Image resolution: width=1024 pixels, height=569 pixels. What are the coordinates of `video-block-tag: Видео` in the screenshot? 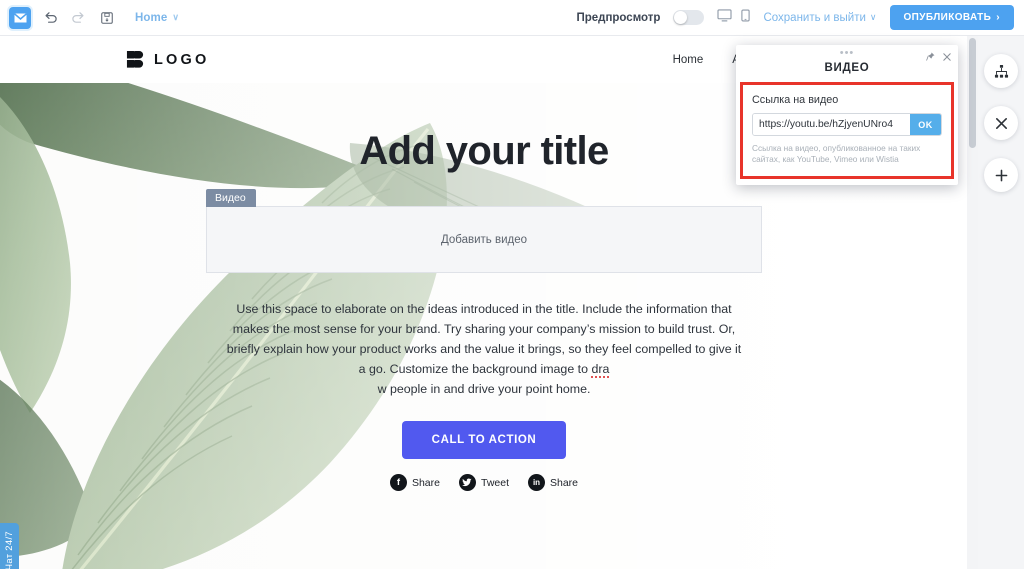 It's located at (231, 198).